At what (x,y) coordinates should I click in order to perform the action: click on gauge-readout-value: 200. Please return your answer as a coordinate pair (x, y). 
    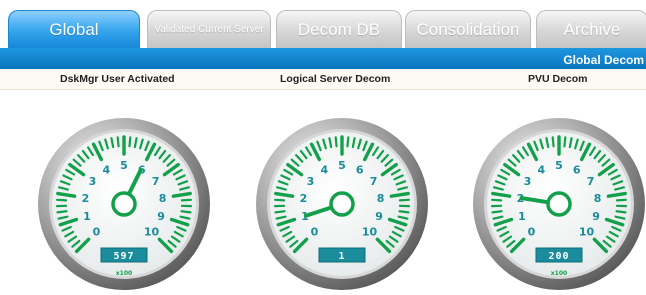
    Looking at the image, I should click on (558, 256).